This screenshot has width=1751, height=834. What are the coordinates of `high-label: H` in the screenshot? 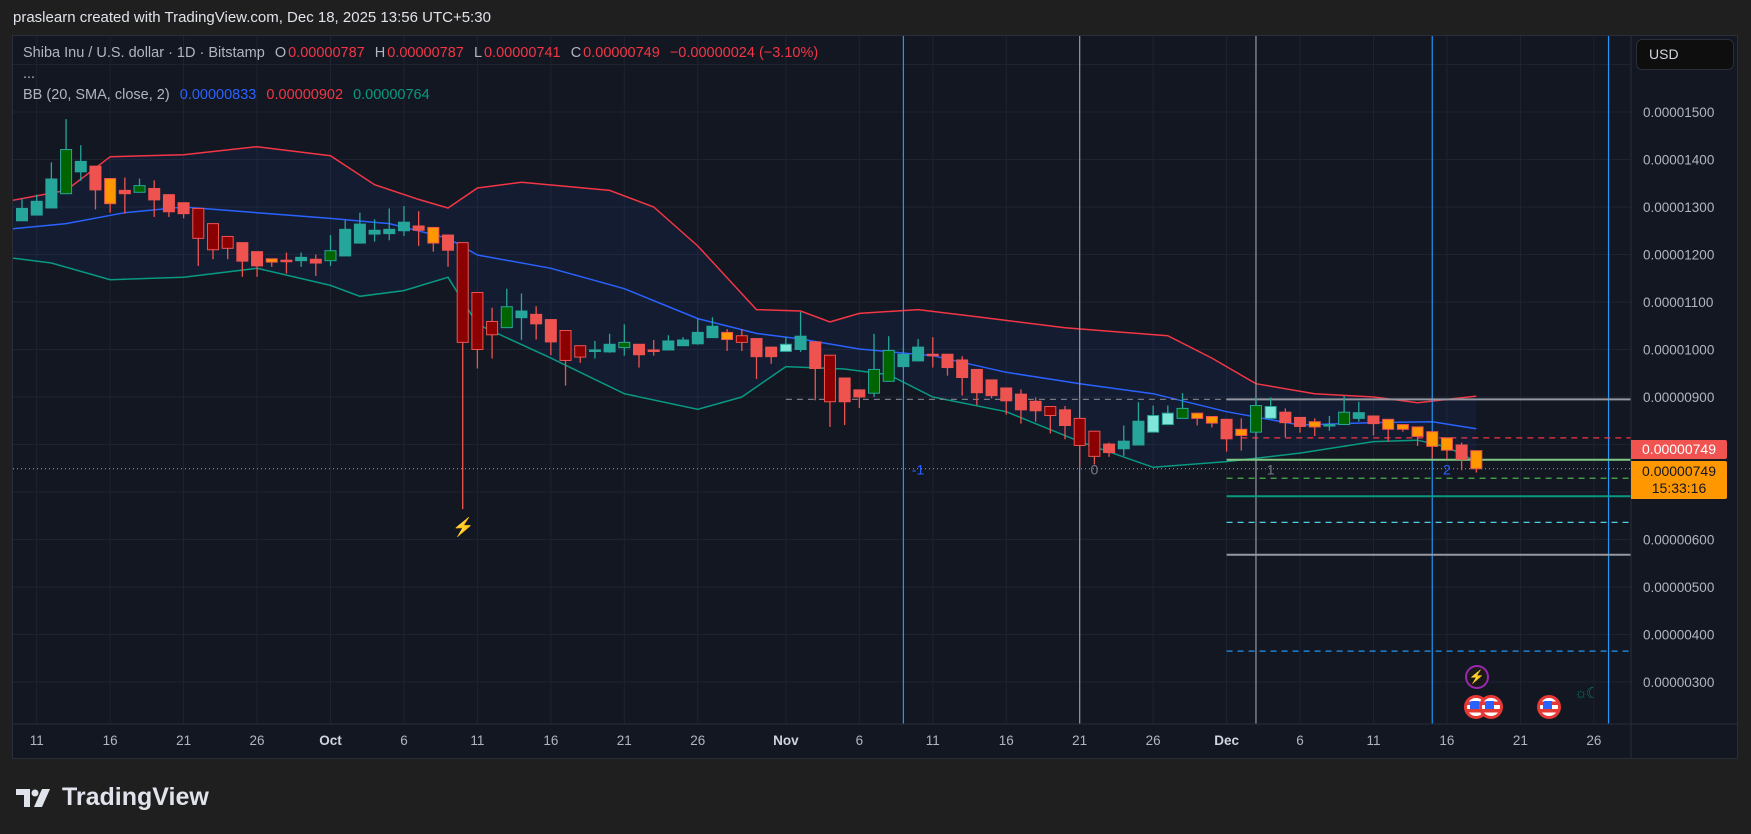 It's located at (380, 53).